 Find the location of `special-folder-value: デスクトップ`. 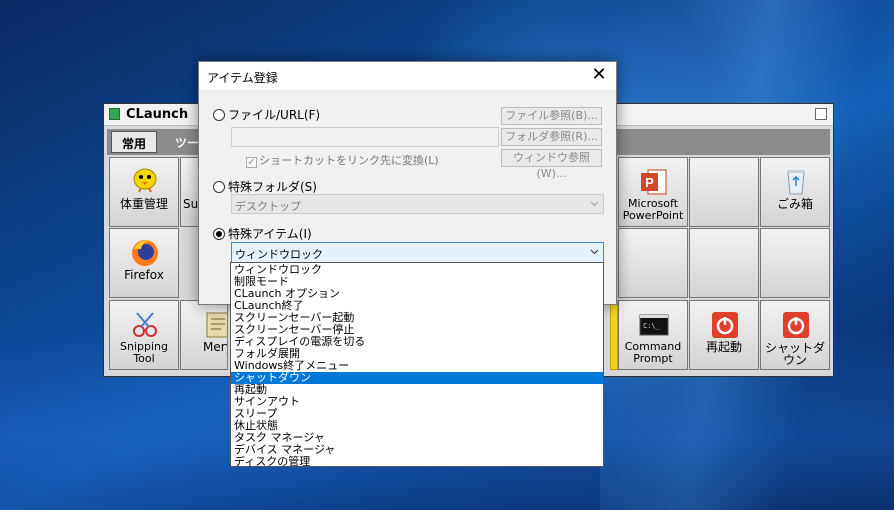

special-folder-value: デスクトップ is located at coordinates (268, 206).